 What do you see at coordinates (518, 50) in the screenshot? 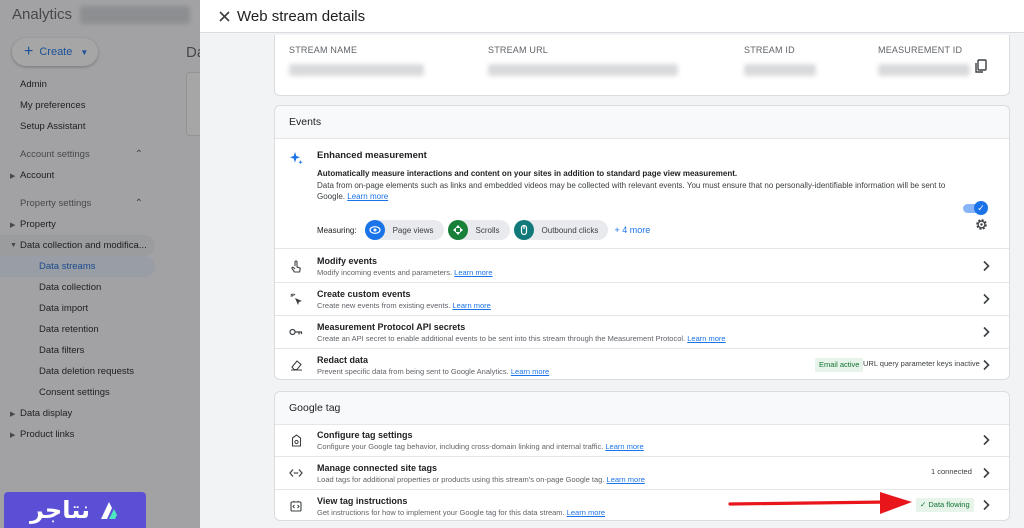
I see `stream-url-label: STREAM URL` at bounding box center [518, 50].